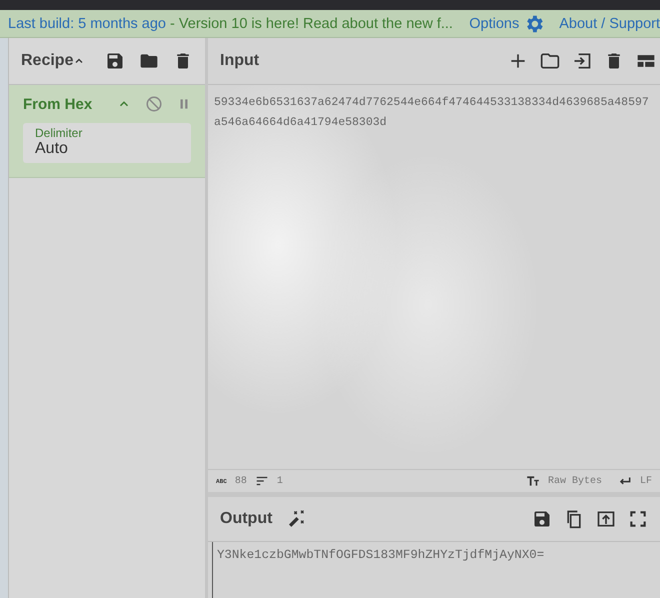  I want to click on delimiter-field: Delimiter Auto, so click(107, 143).